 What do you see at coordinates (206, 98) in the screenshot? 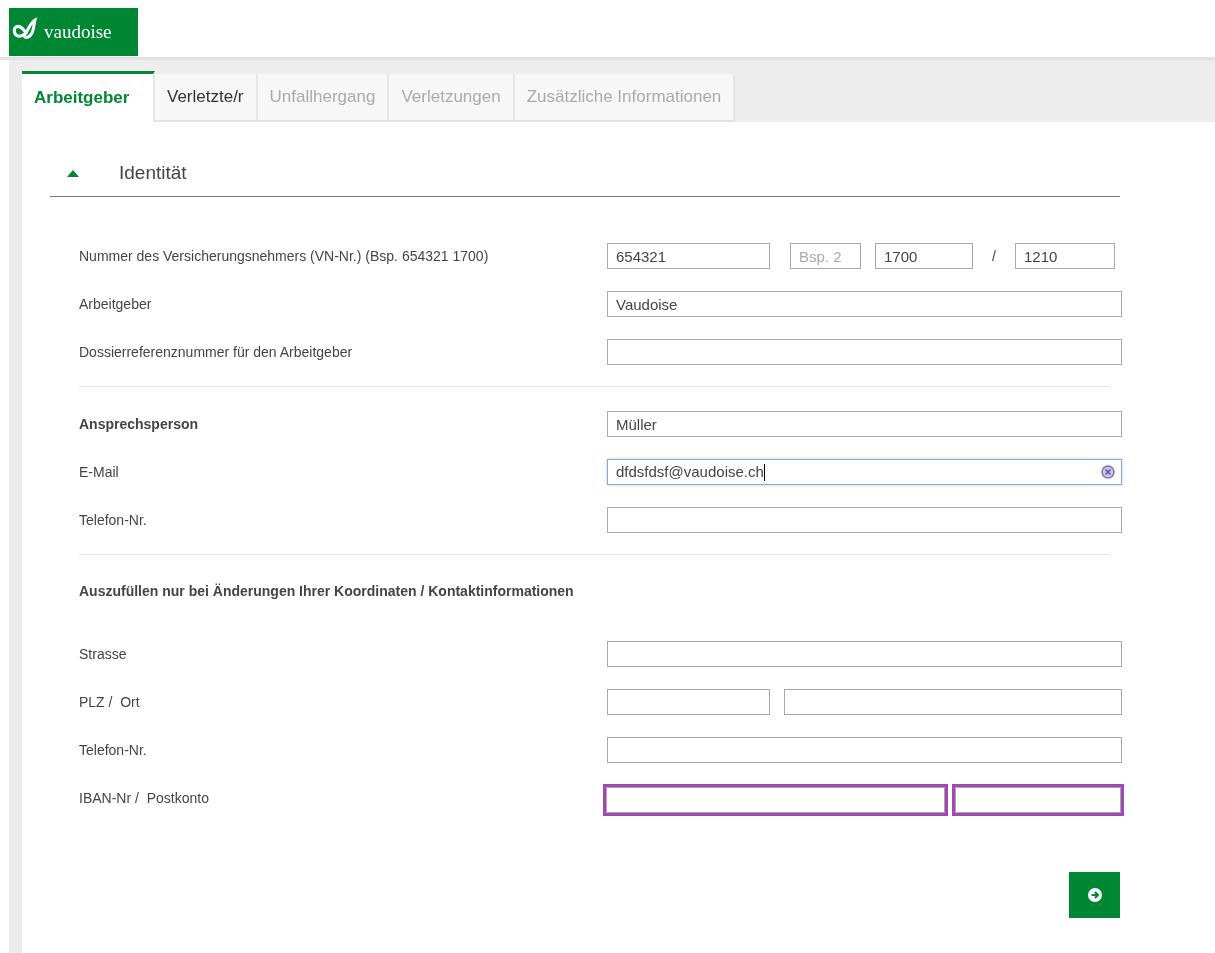
I see `tab: Verletzte/r` at bounding box center [206, 98].